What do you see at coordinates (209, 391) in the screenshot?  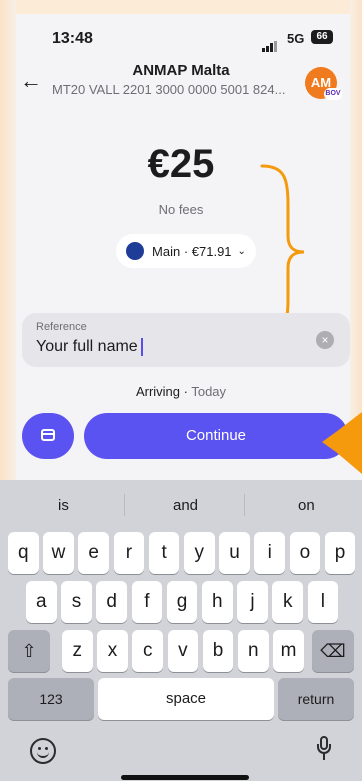 I see `arriving-when: Today` at bounding box center [209, 391].